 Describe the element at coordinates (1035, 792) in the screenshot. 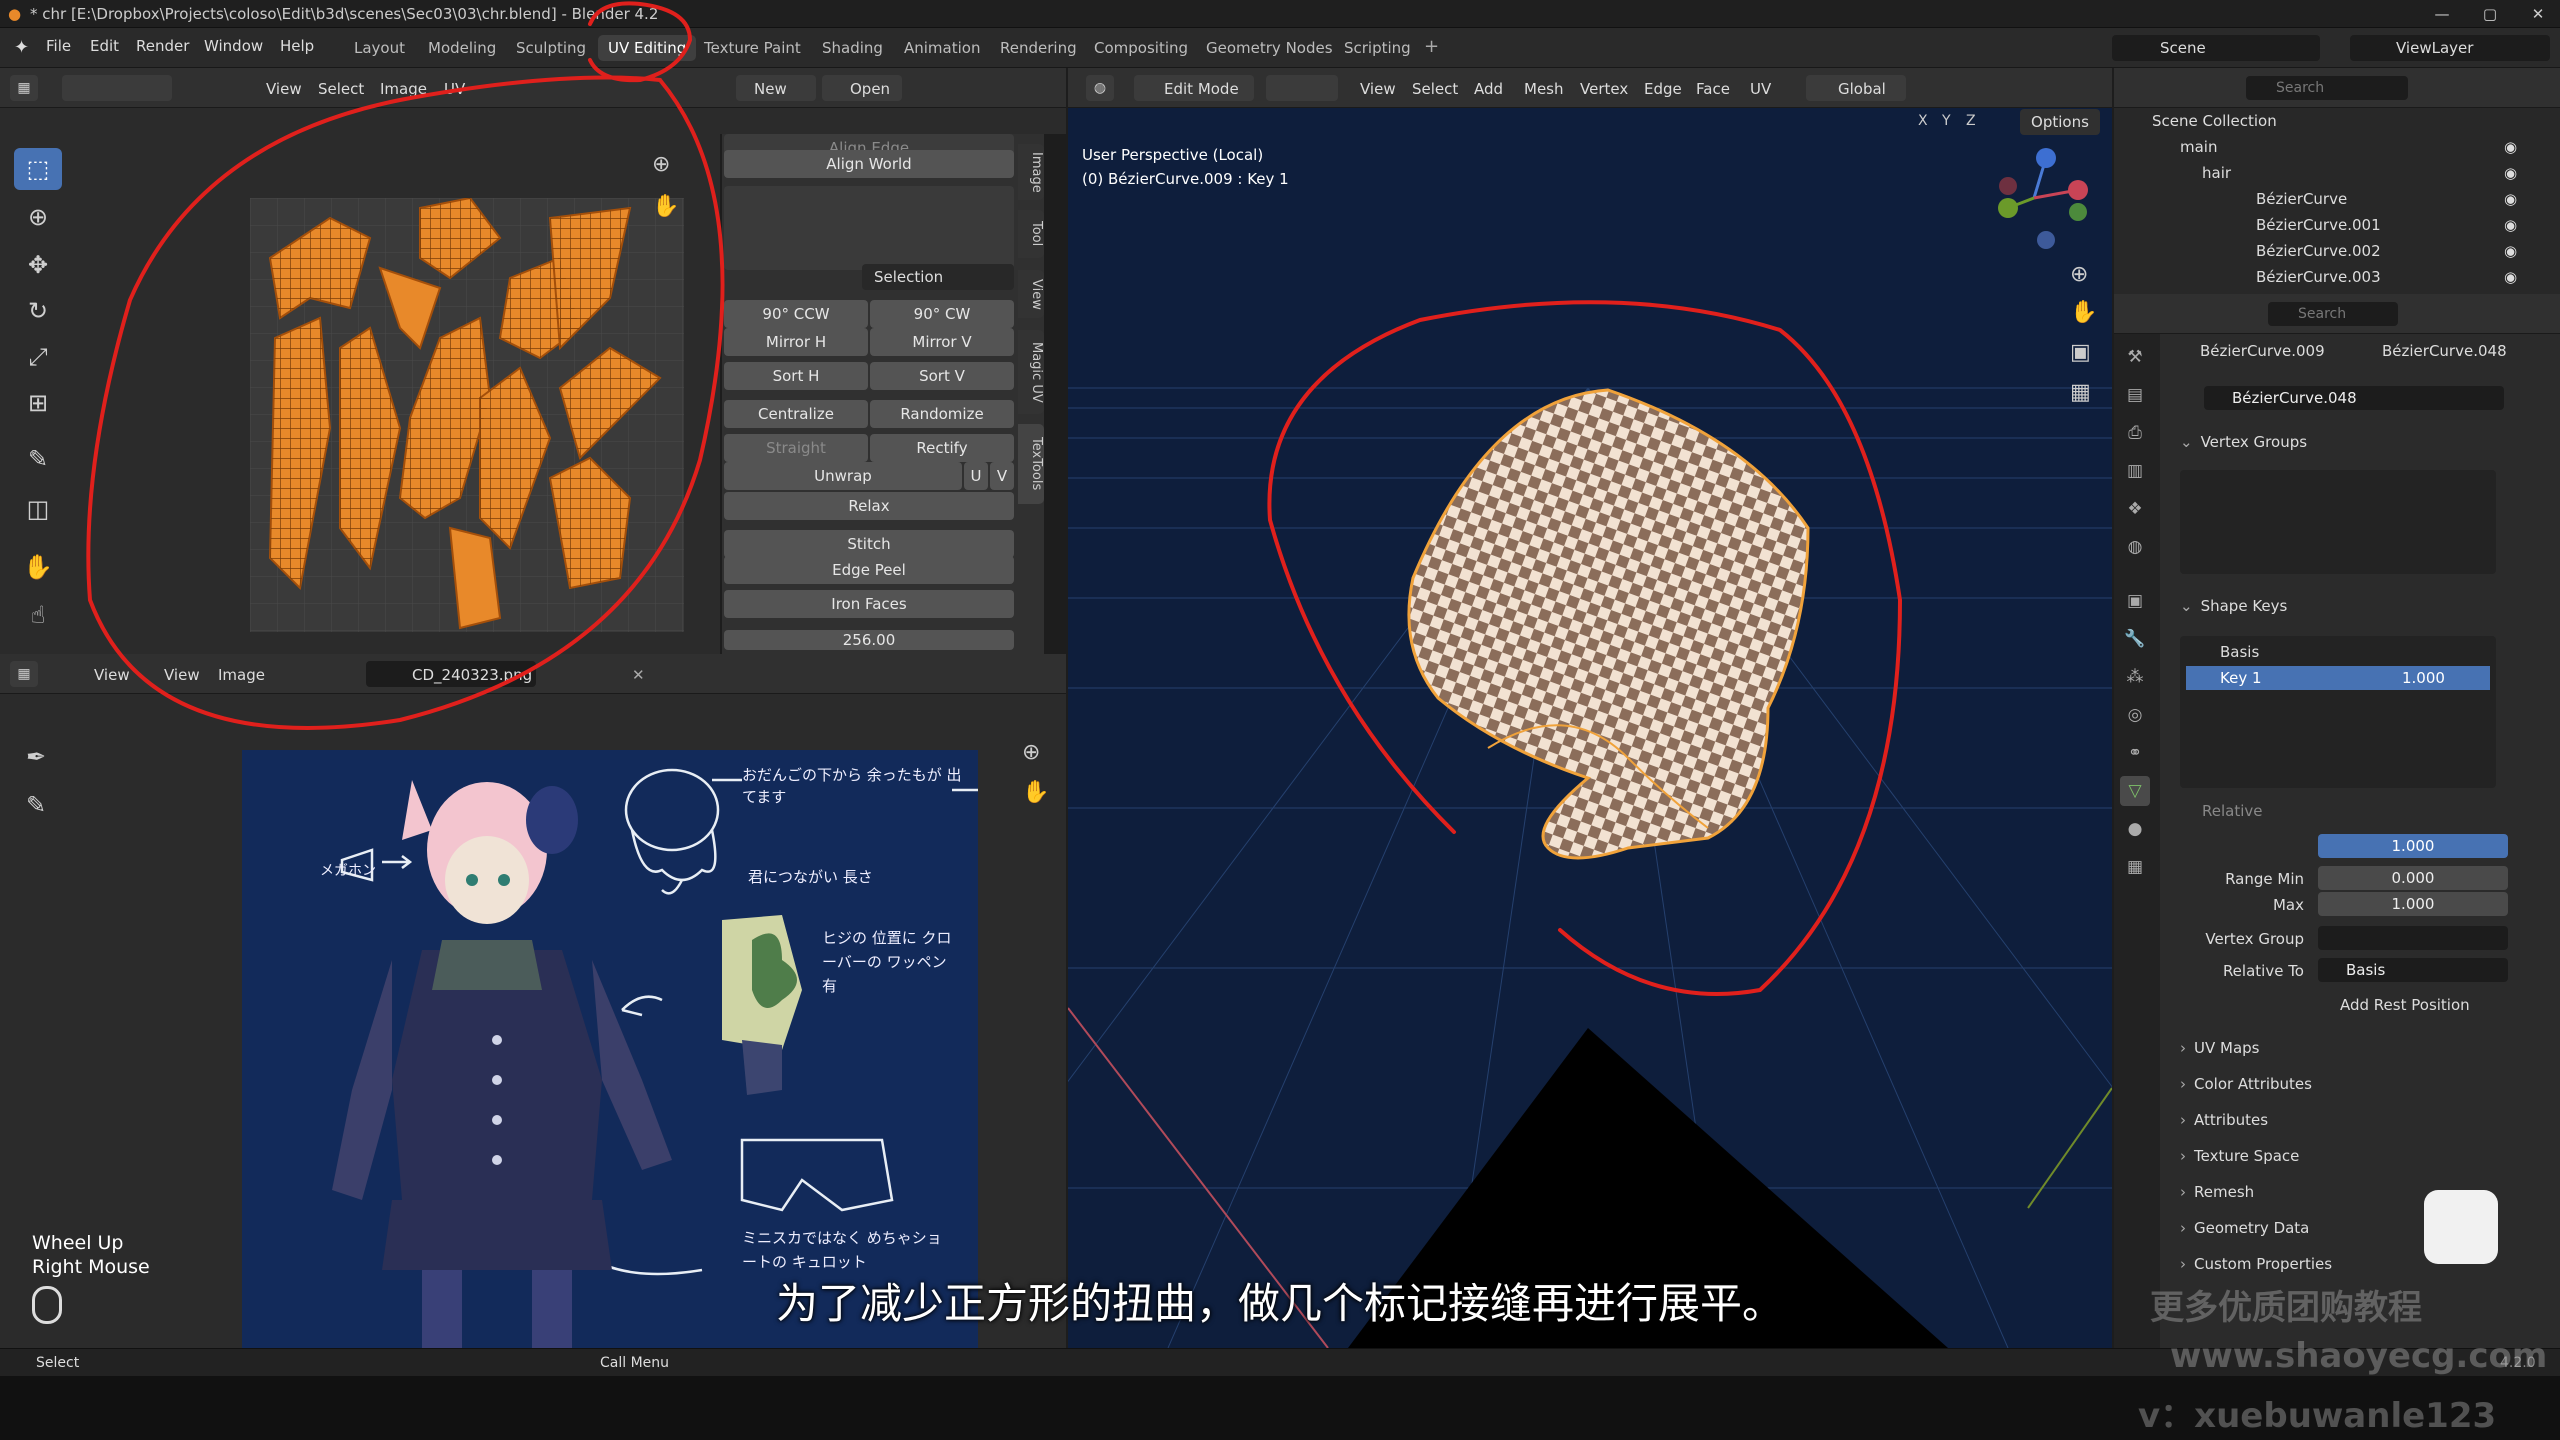

I see `image-pan-icon: ✋` at that location.